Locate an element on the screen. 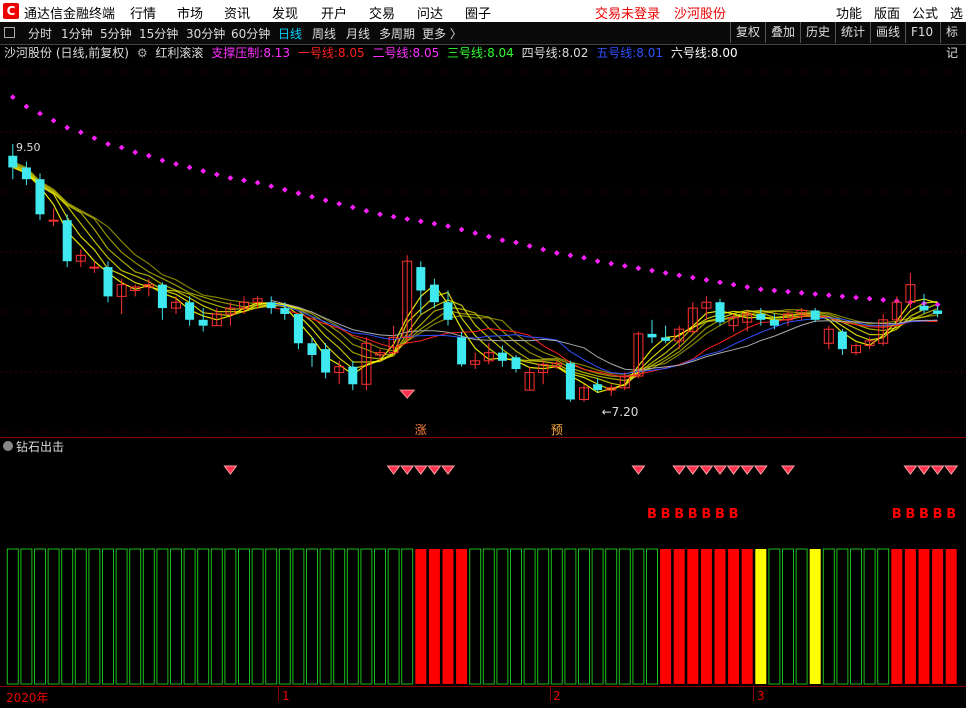  tab-weekly: 周线 is located at coordinates (324, 33).